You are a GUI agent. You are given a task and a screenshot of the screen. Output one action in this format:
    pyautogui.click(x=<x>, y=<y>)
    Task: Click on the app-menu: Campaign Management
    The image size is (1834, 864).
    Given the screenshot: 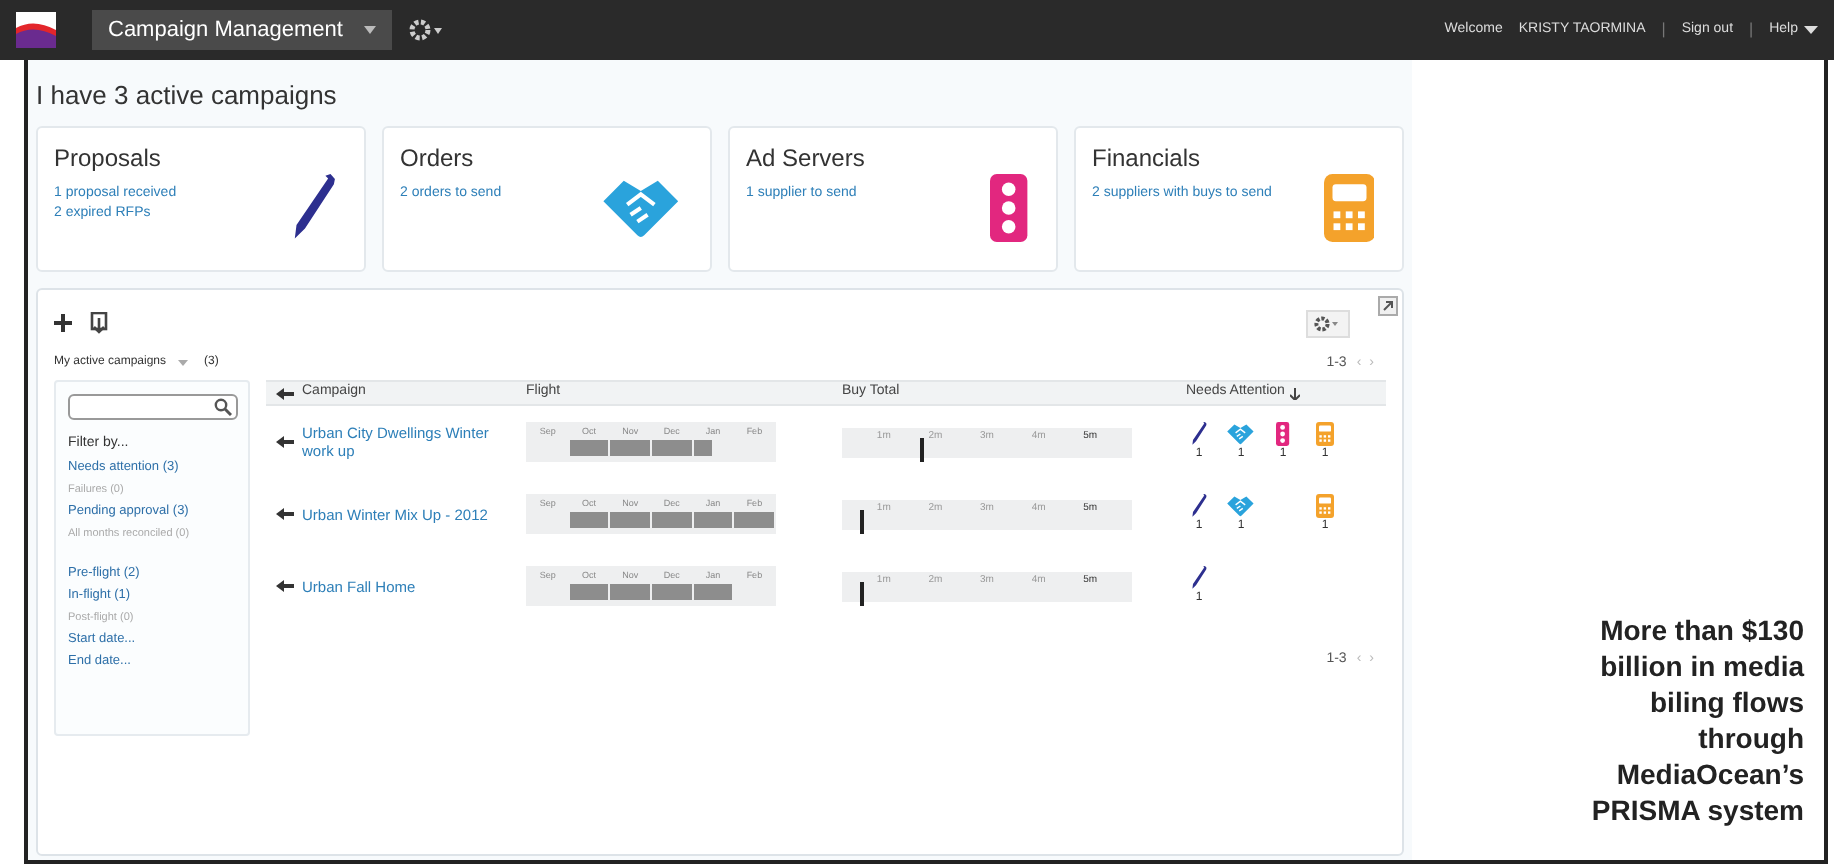 What is the action you would take?
    pyautogui.click(x=242, y=30)
    